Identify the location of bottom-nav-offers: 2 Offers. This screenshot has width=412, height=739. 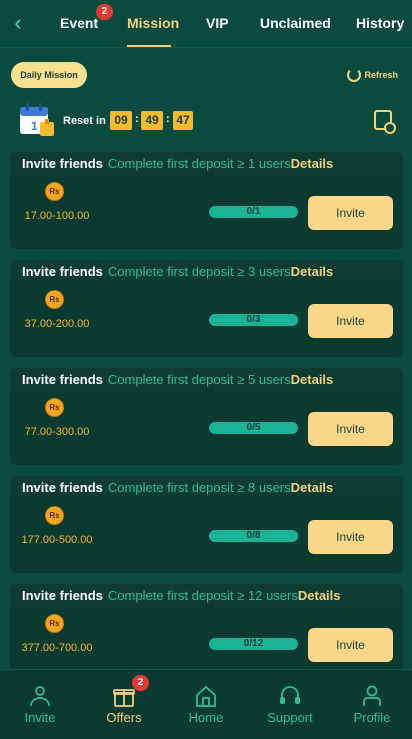
(124, 704).